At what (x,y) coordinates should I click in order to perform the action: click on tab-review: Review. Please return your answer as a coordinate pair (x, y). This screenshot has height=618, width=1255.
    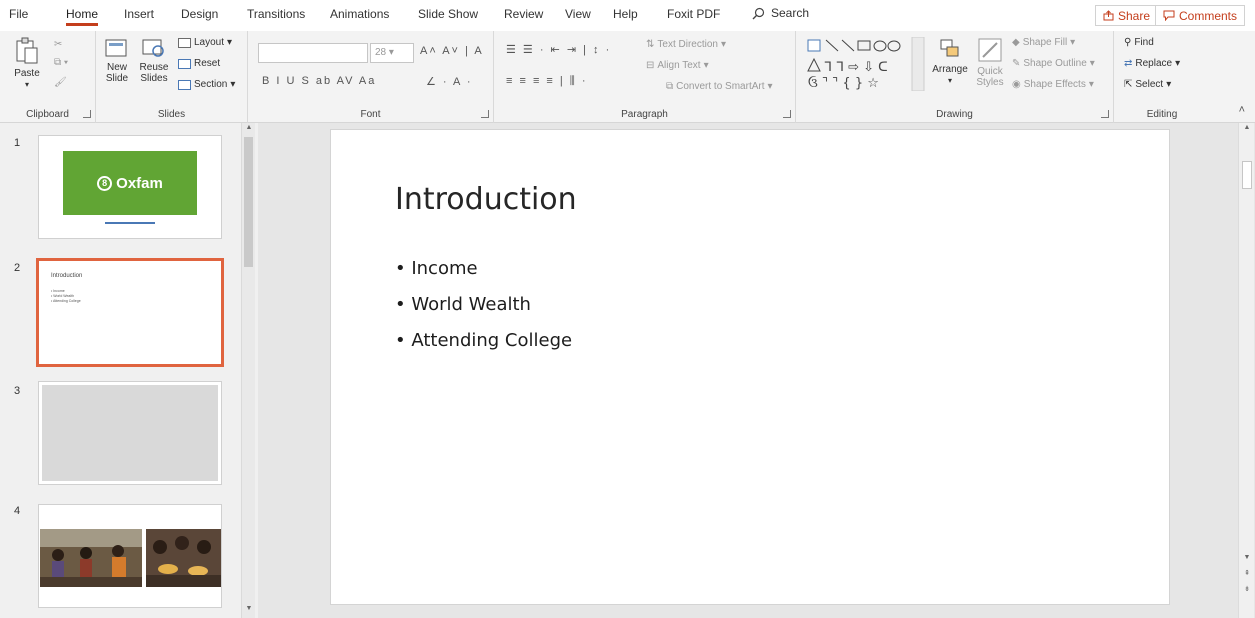
    Looking at the image, I should click on (523, 14).